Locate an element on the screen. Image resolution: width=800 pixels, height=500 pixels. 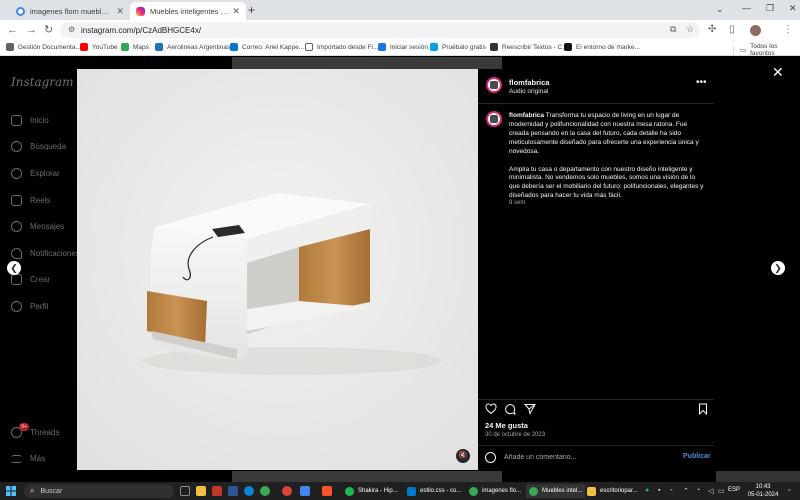
bookmark-item: Iniciar sesión is located at coordinates (403, 47).